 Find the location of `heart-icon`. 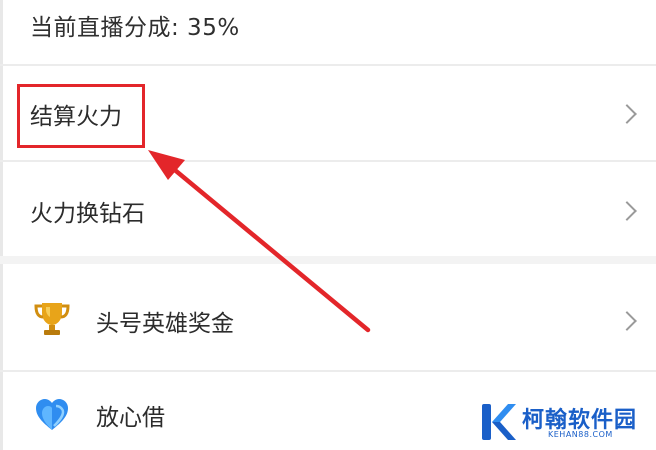

heart-icon is located at coordinates (52, 417).